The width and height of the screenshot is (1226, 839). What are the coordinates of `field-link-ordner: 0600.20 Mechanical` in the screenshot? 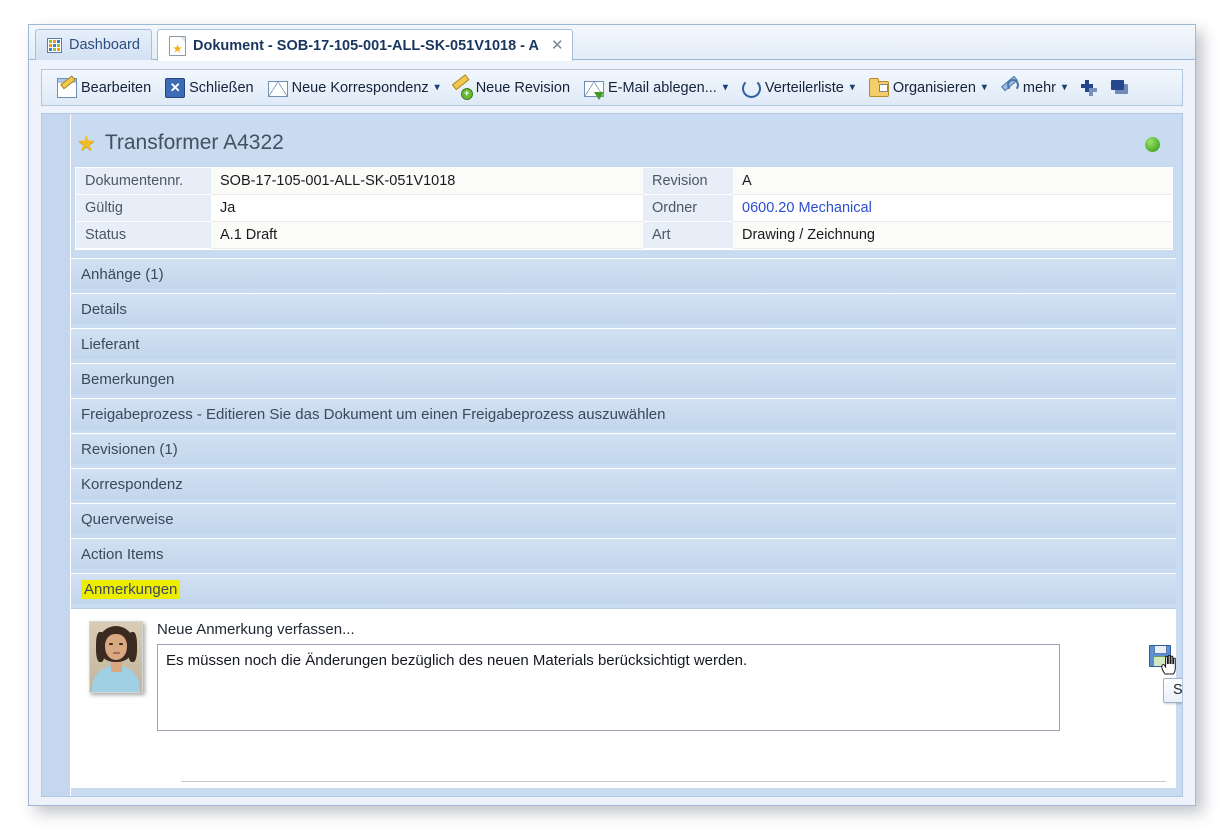 It's located at (807, 208).